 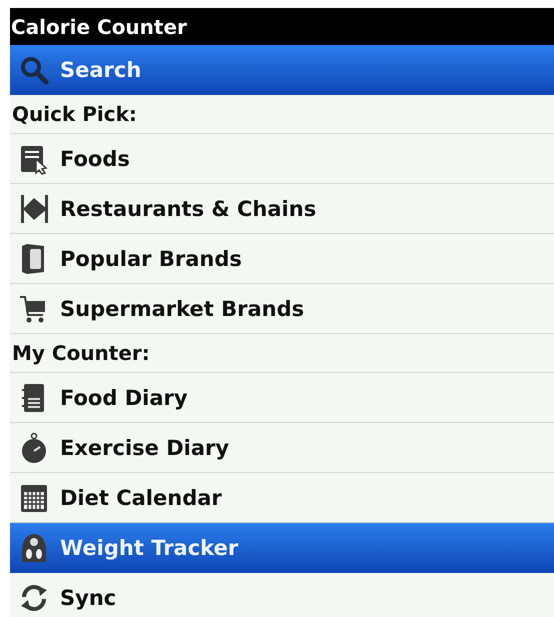 What do you see at coordinates (282, 309) in the screenshot?
I see `menu-item: Supermarket Brands` at bounding box center [282, 309].